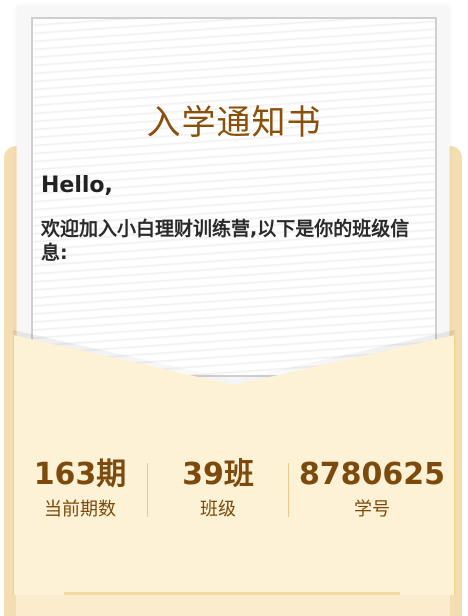  I want to click on class-info-stats: 163期 当前期数 39班 班级 8780625 学号, so click(234, 490).